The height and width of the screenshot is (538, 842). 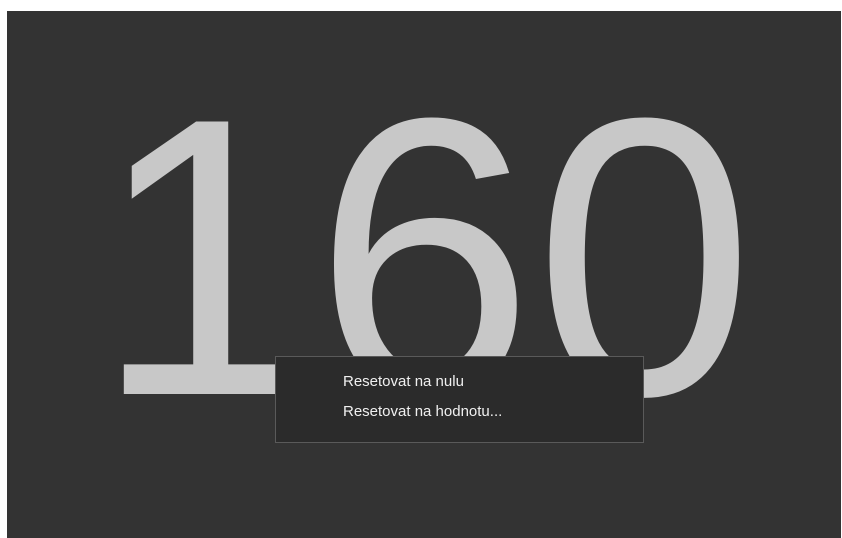 What do you see at coordinates (459, 382) in the screenshot?
I see `menu-item-reset-to-zero: Resetovat na nulu` at bounding box center [459, 382].